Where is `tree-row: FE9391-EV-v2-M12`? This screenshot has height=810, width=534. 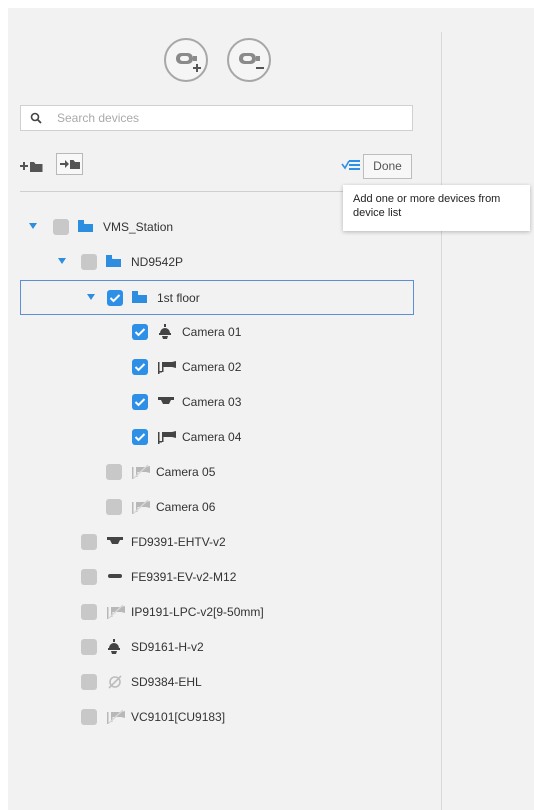 tree-row: FE9391-EV-v2-M12 is located at coordinates (220, 577).